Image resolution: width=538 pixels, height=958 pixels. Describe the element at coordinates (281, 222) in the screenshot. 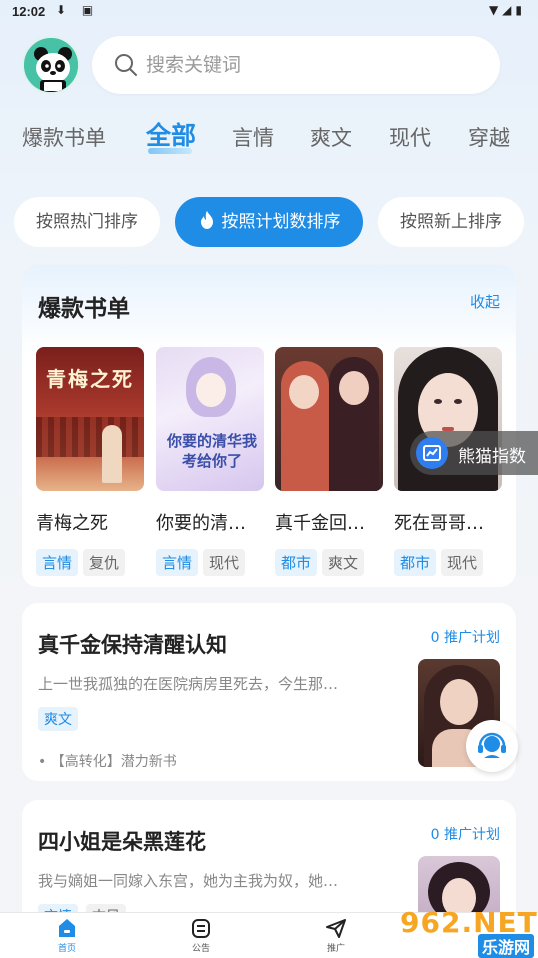

I see `sort-plan-label: 按照计划数排序` at that location.